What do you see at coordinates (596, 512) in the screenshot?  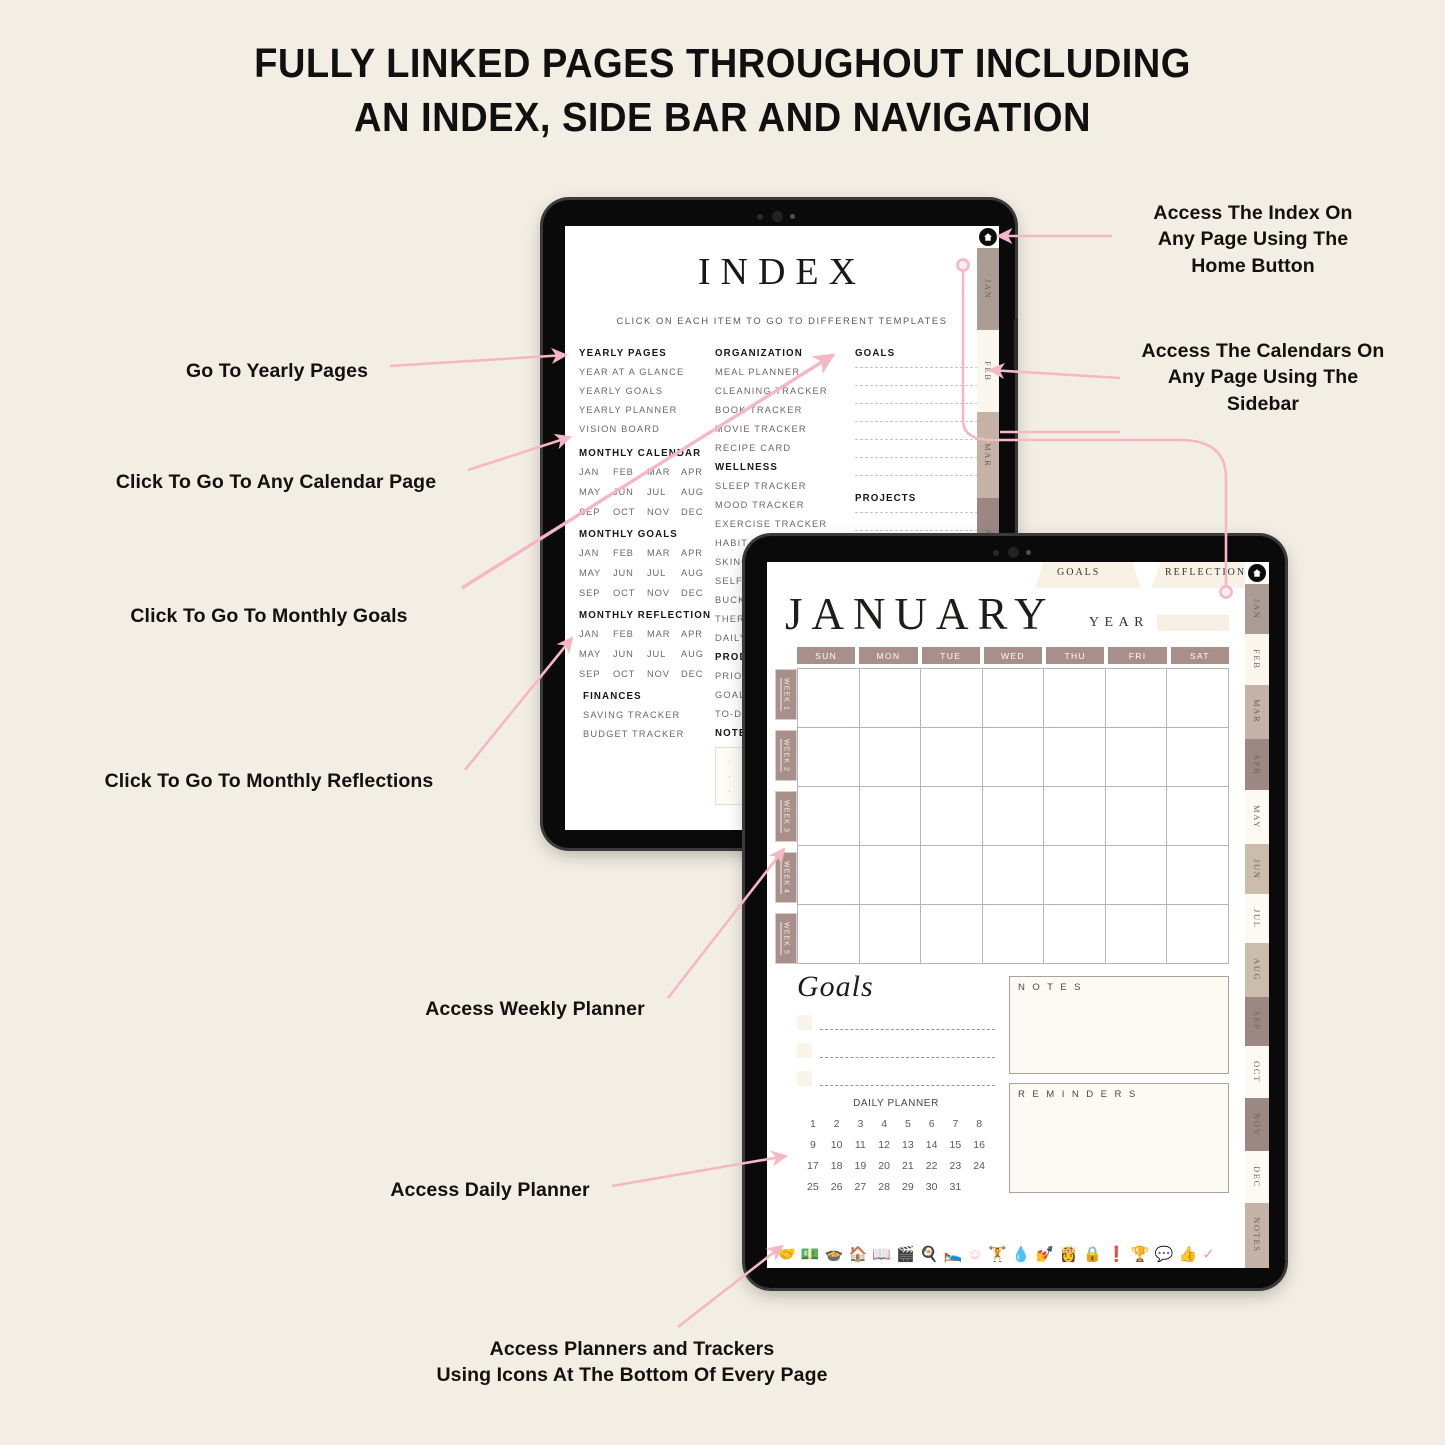 I see `cal-month: SEP` at bounding box center [596, 512].